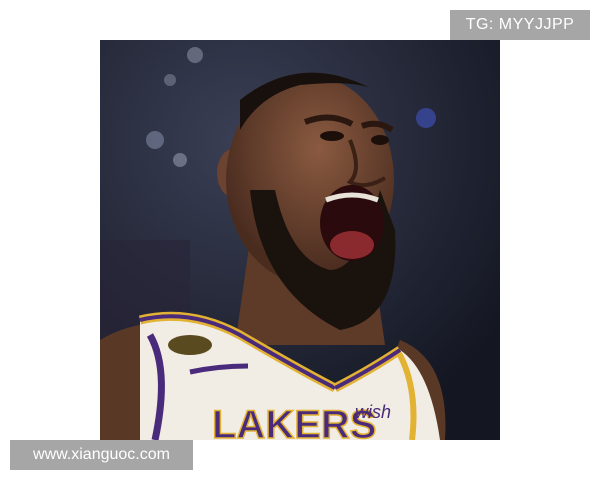 The height and width of the screenshot is (480, 600). I want to click on jersey-sponsor: wish, so click(373, 412).